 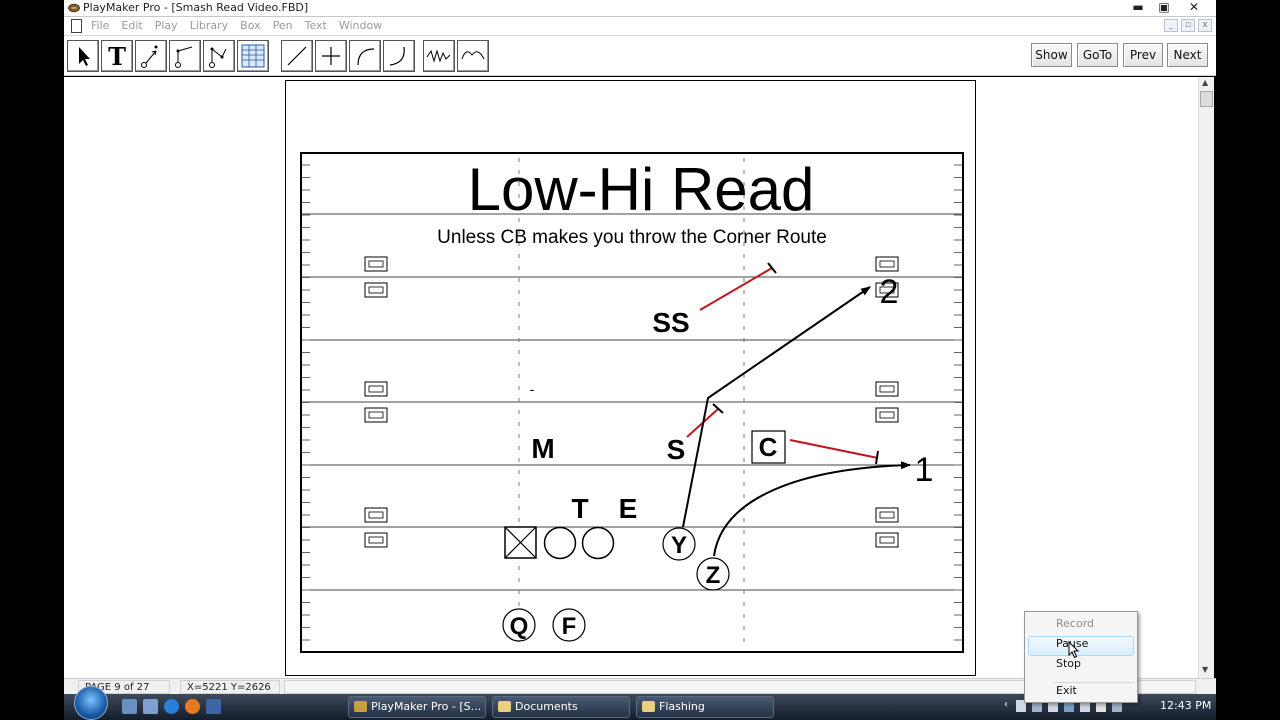 What do you see at coordinates (1006, 704) in the screenshot?
I see `tray-chevron-icon: ‹` at bounding box center [1006, 704].